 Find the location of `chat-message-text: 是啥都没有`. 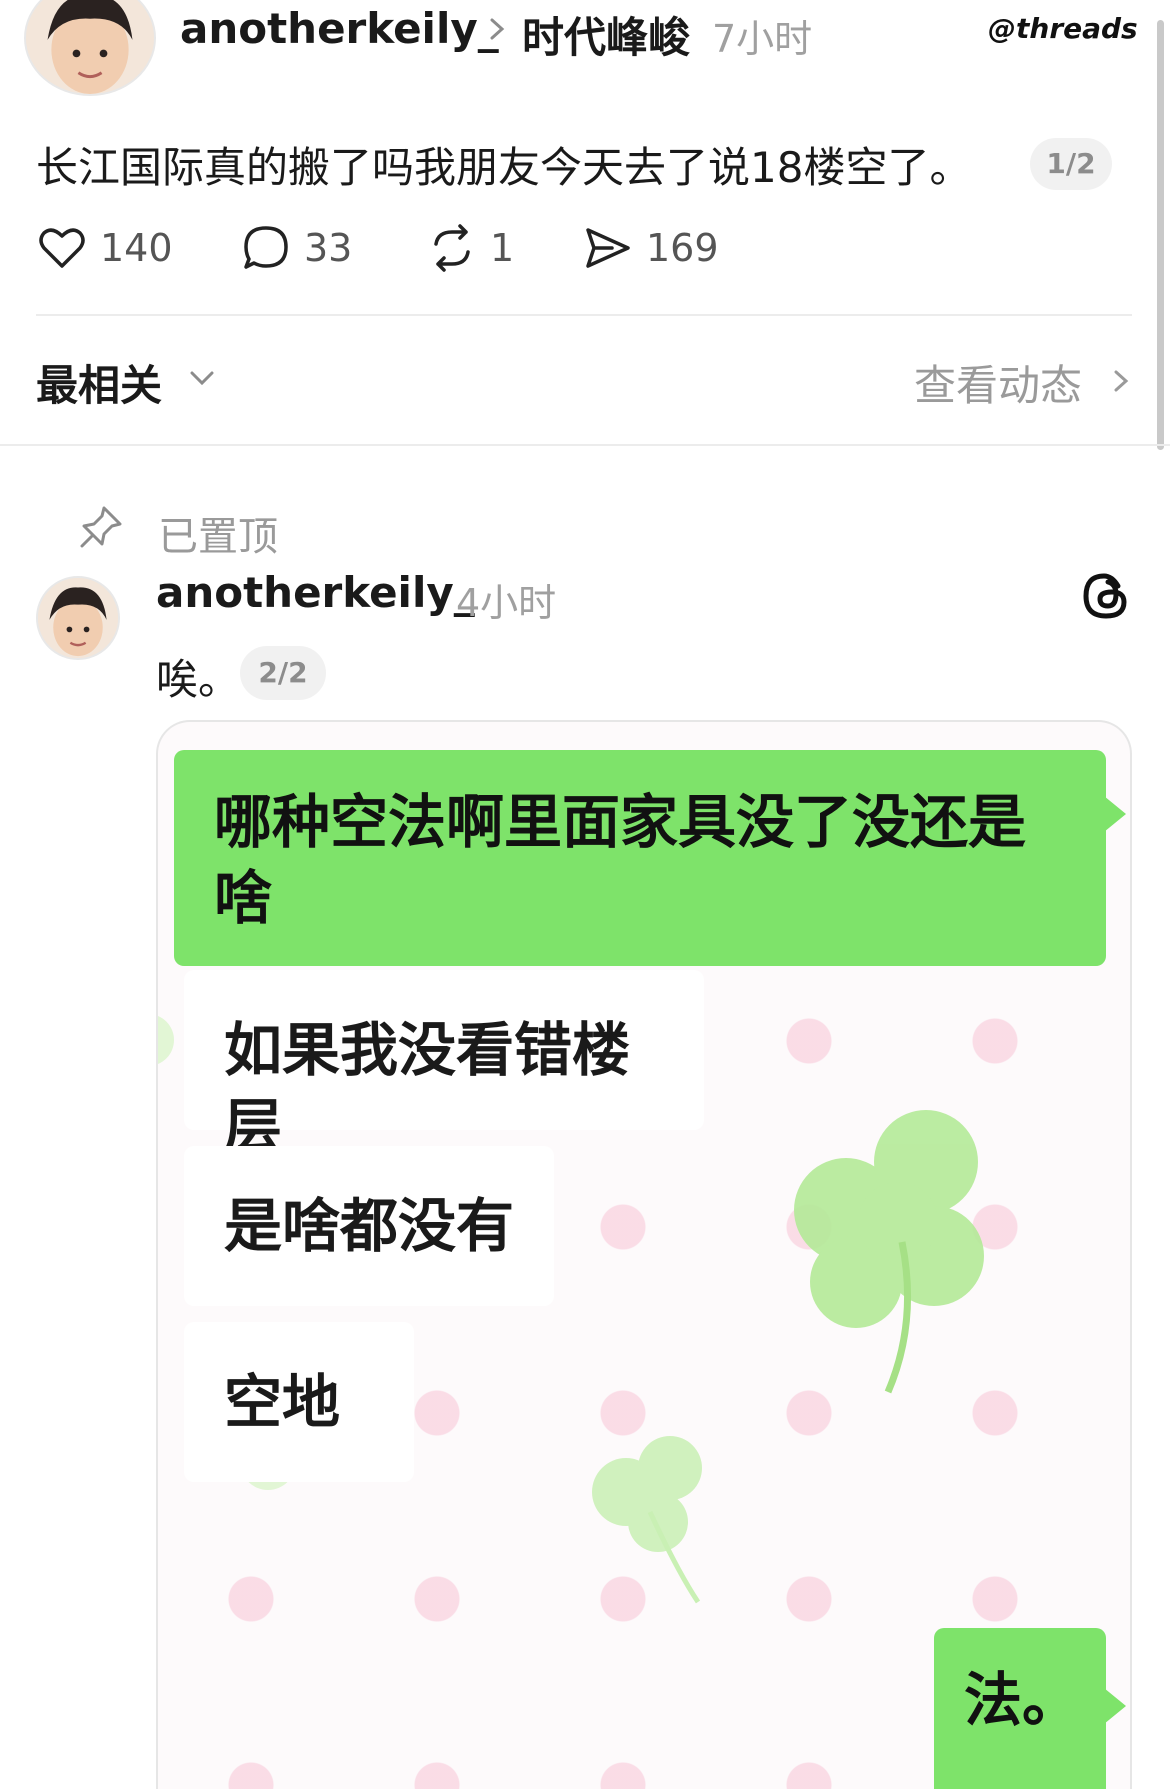

chat-message-text: 是啥都没有 is located at coordinates (369, 1226).